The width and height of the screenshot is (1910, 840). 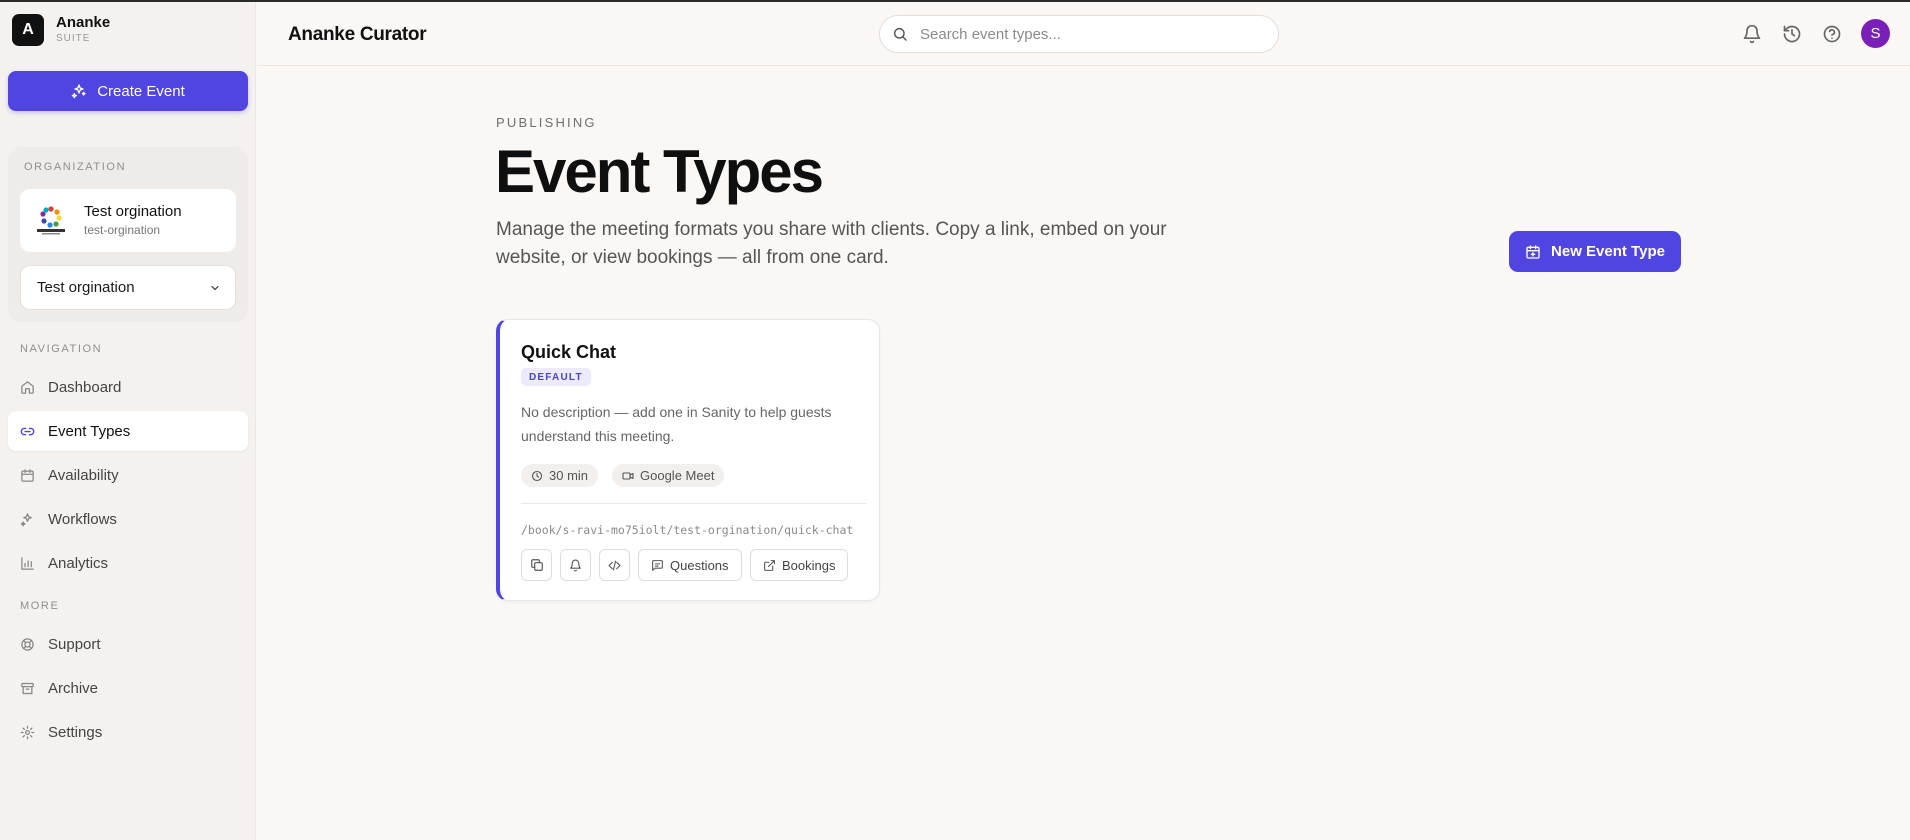 I want to click on duration-chip: 30 min, so click(x=560, y=475).